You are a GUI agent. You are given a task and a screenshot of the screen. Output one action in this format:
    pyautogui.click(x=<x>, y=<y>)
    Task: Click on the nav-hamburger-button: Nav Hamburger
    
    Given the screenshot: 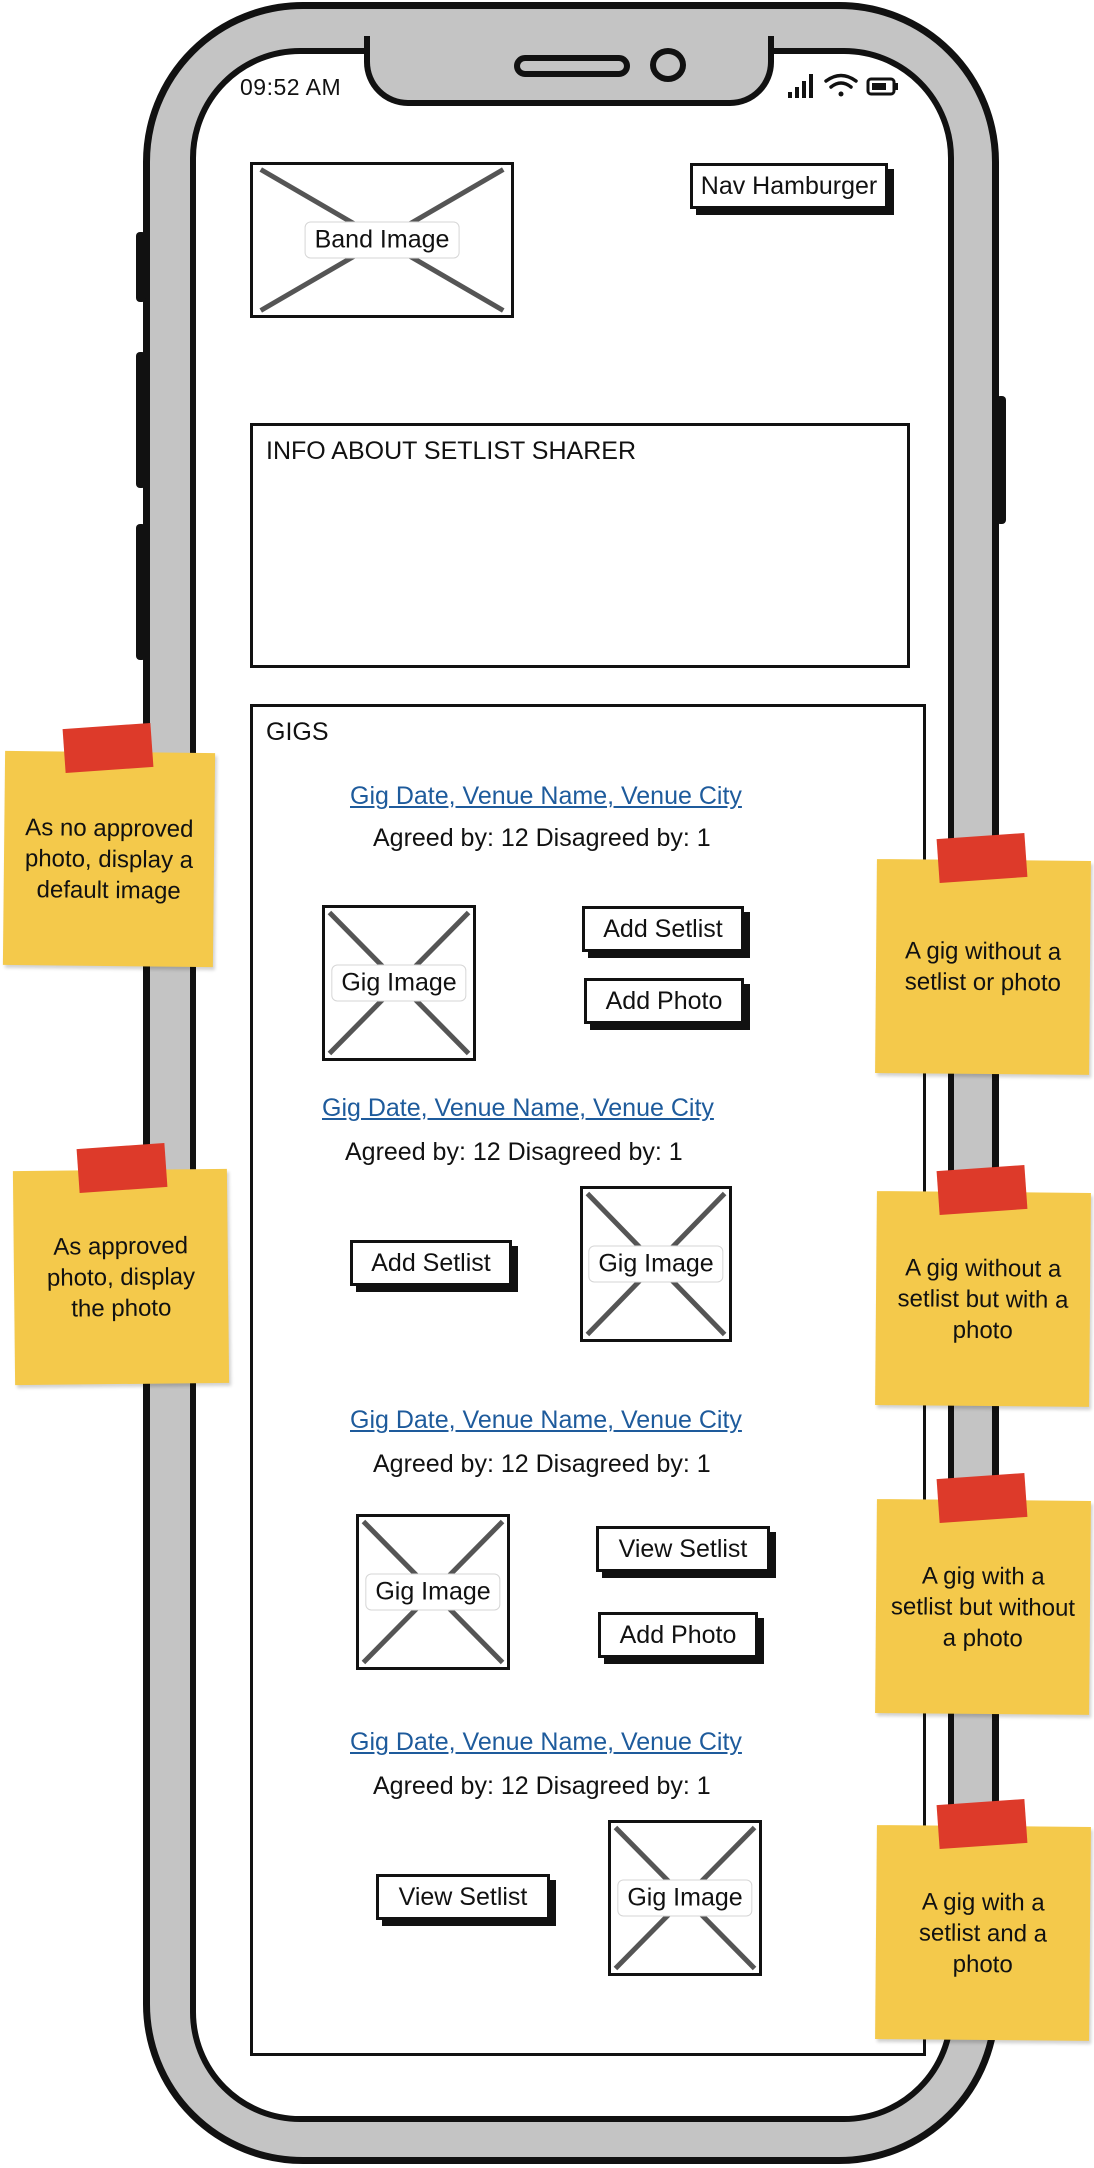 What is the action you would take?
    pyautogui.click(x=789, y=186)
    